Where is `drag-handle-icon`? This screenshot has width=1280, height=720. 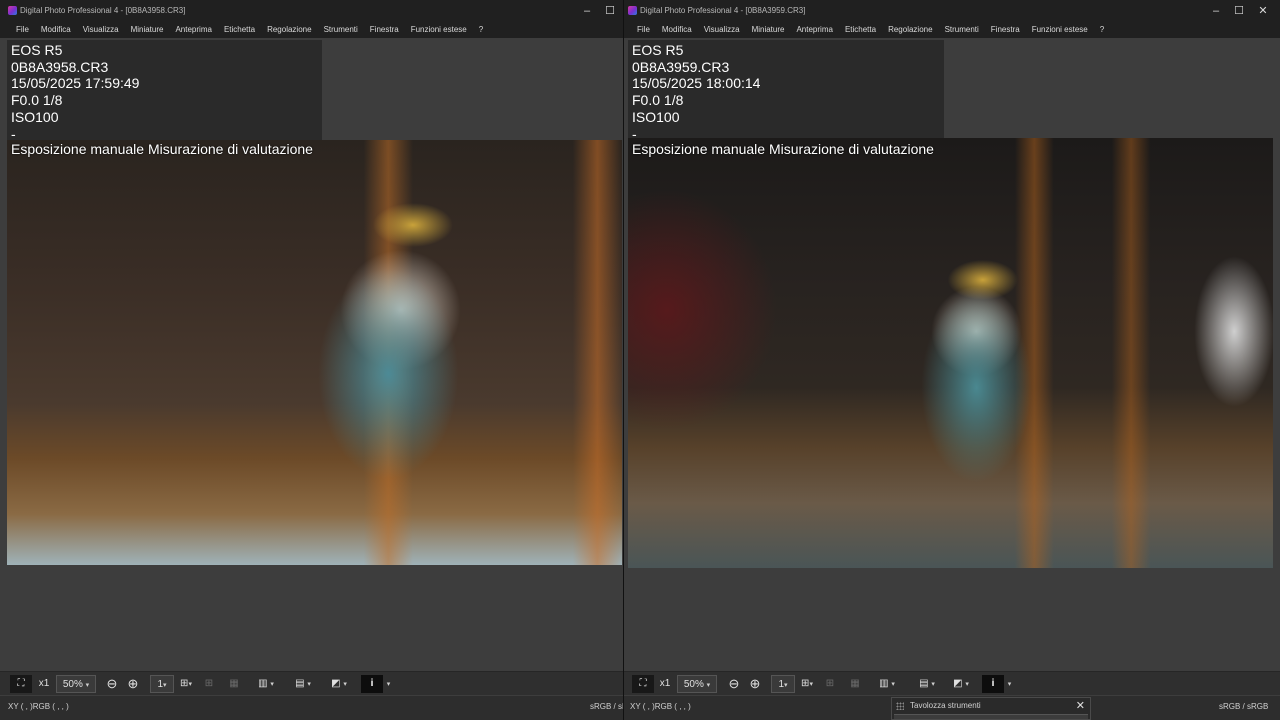
drag-handle-icon is located at coordinates (900, 706).